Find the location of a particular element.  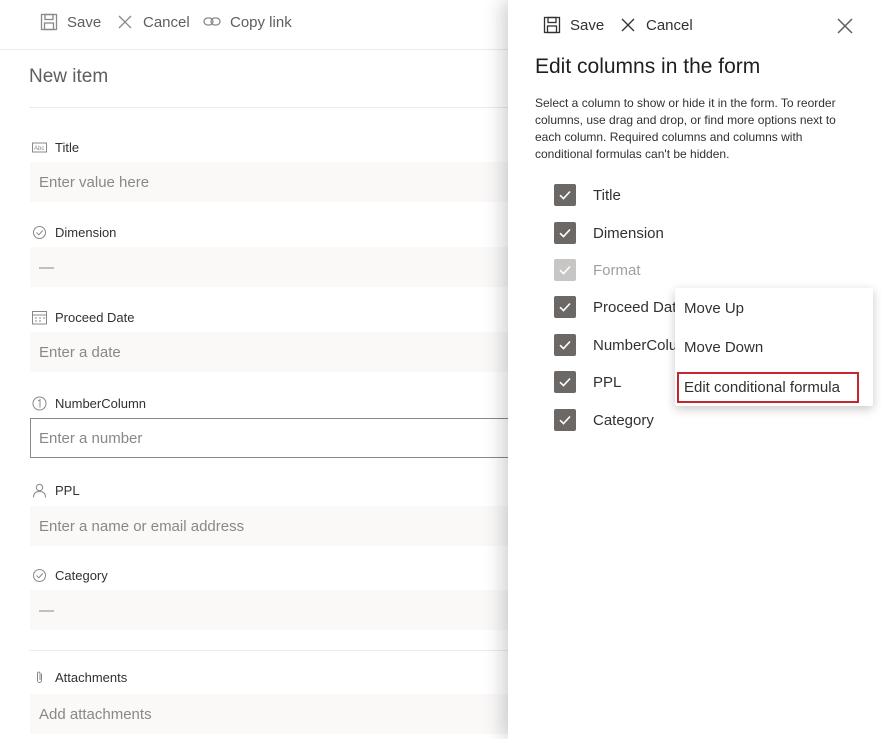

field-label-text: Proceed Date is located at coordinates (95, 317).